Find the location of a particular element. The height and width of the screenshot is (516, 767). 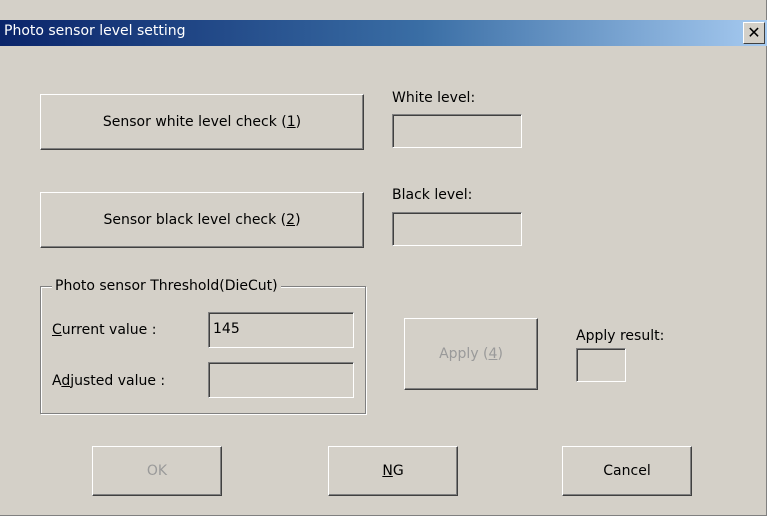

sensor-white-check-label: Sensor white level check (1) is located at coordinates (202, 122).